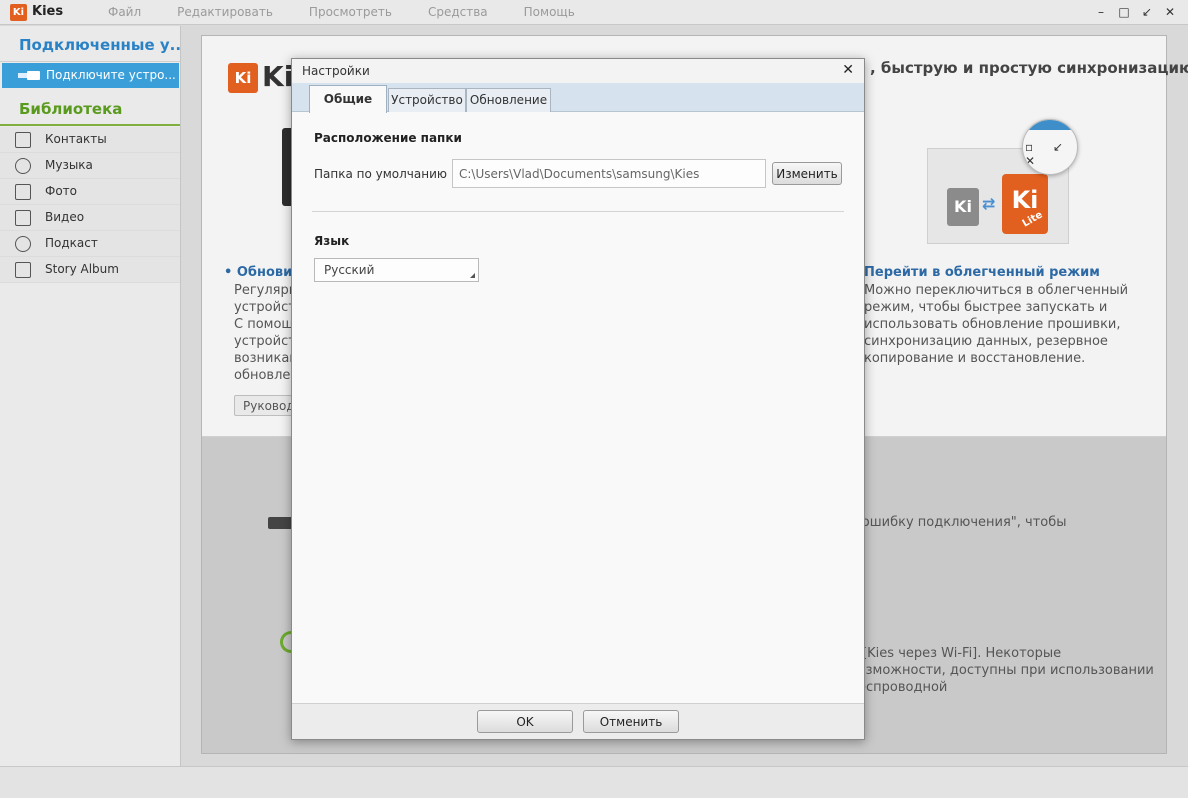 Image resolution: width=1188 pixels, height=798 pixels. I want to click on story-album-icon, so click(23, 270).